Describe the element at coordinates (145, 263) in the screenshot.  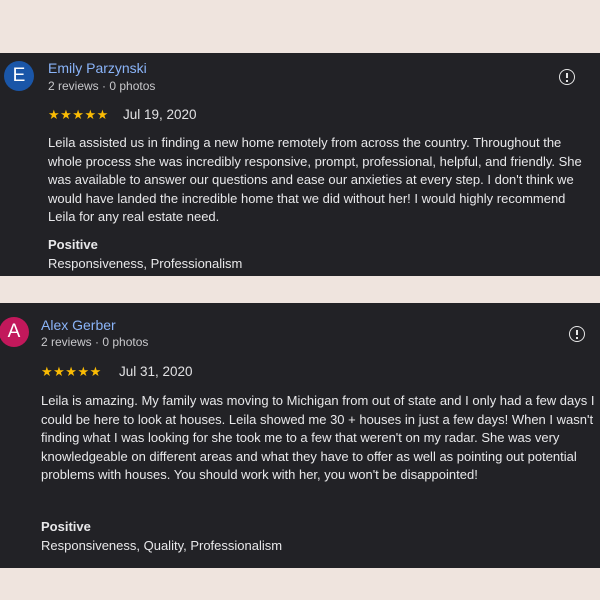
I see `category-values: Responsiveness, Professionalism` at that location.